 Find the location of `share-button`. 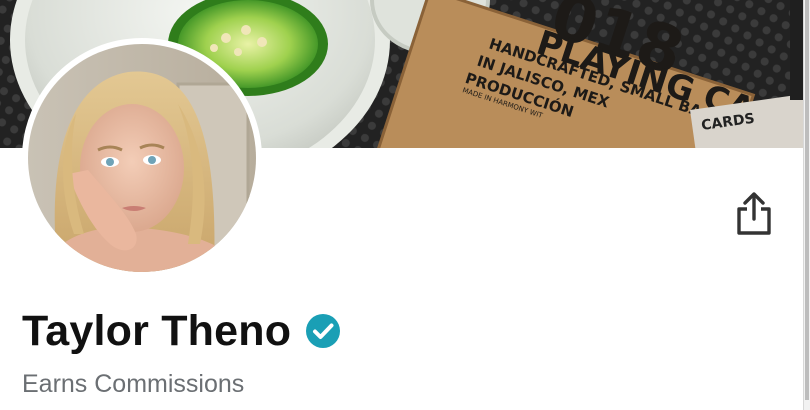

share-button is located at coordinates (754, 214).